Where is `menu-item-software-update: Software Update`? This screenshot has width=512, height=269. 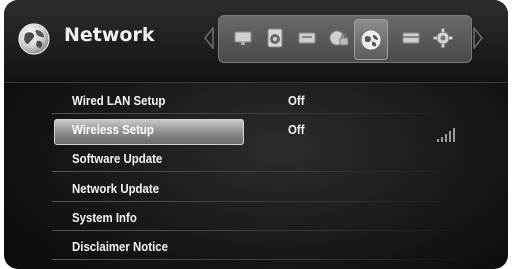 menu-item-software-update: Software Update is located at coordinates (260, 159).